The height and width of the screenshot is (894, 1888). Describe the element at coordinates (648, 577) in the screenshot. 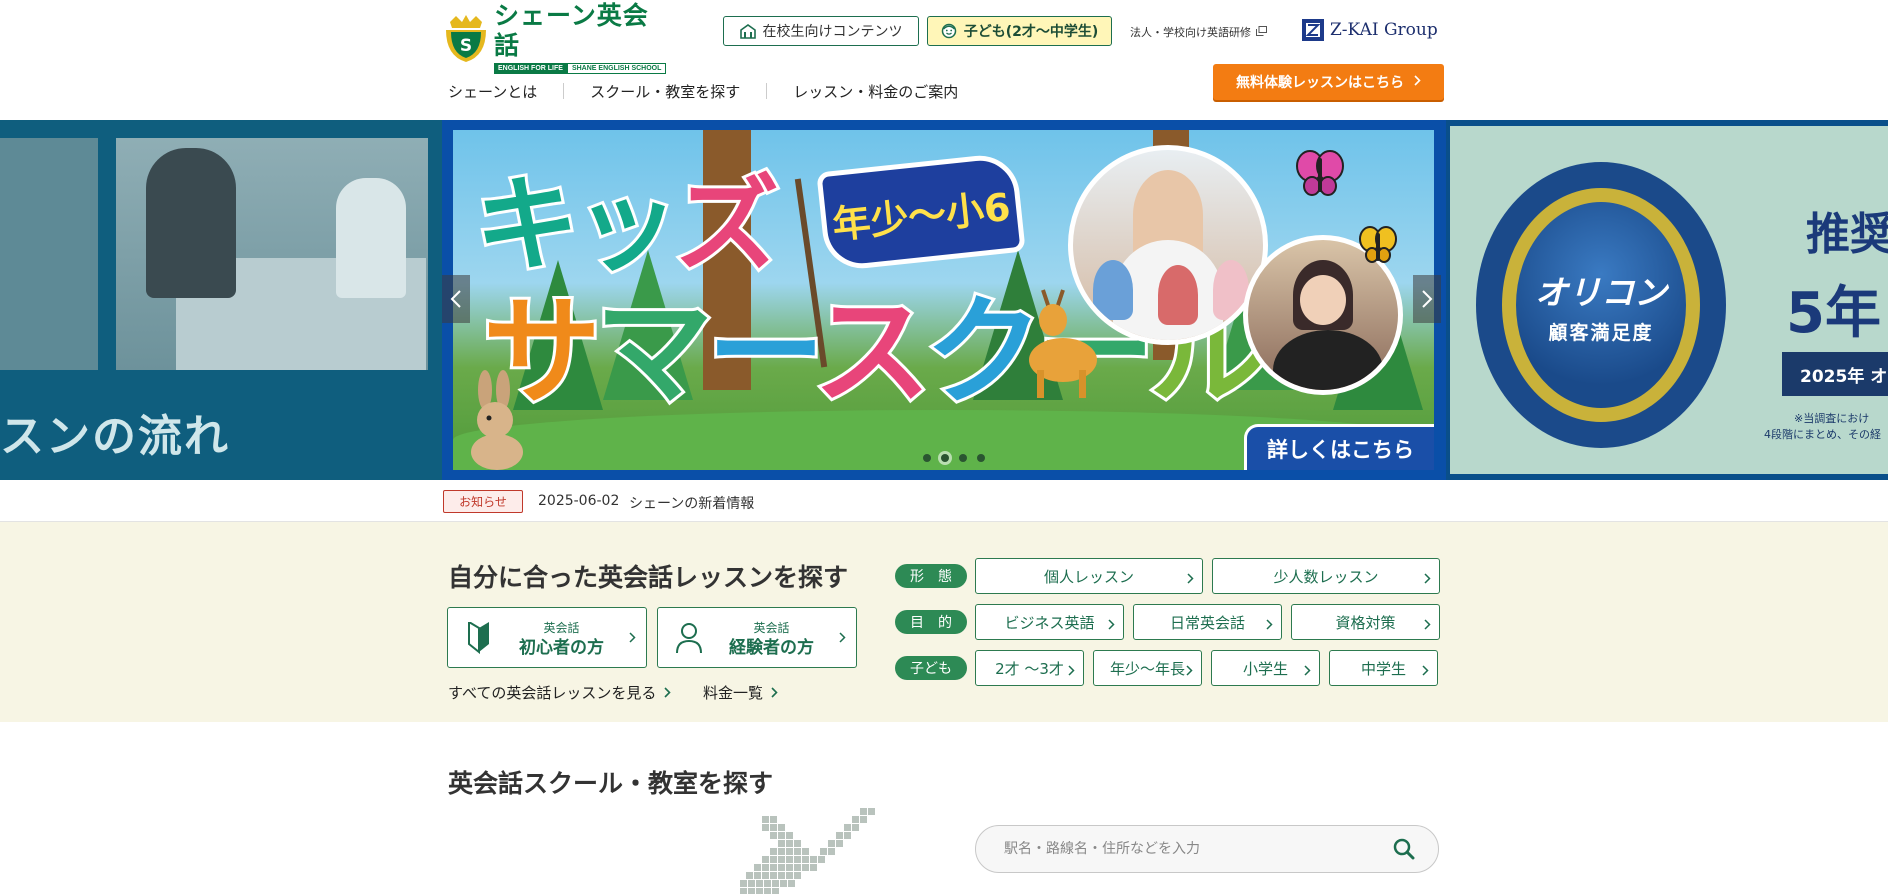

I see `lesson-finder-title: 自分に合った英会話レッスンを探す` at that location.